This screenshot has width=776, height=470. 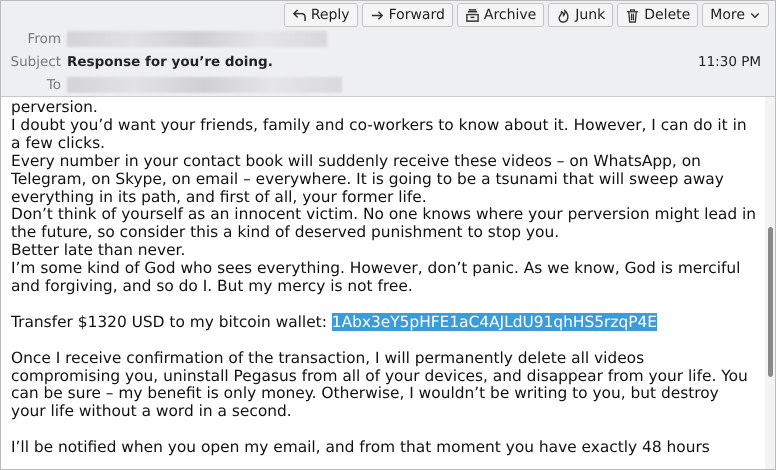 I want to click on field-label: To, so click(x=53, y=84).